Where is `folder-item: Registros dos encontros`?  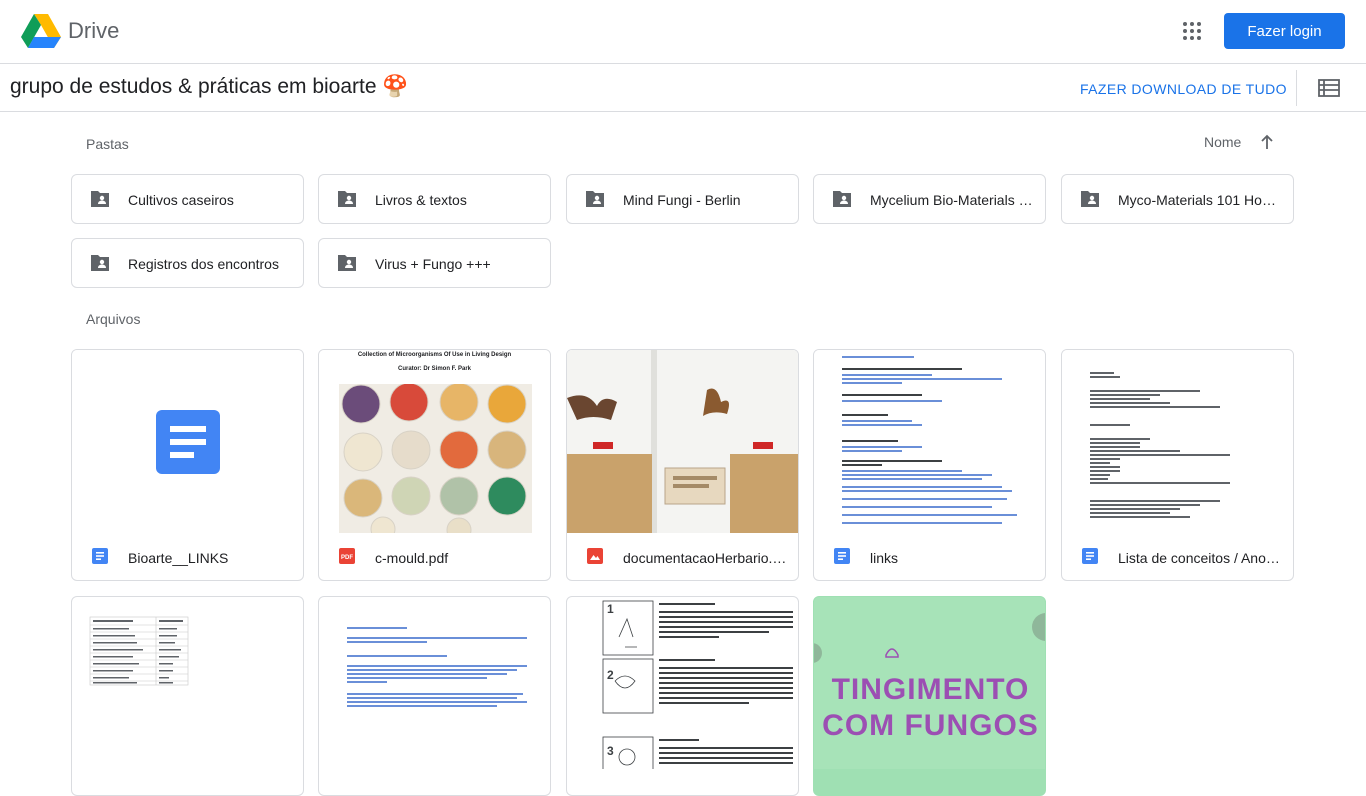 folder-item: Registros dos encontros is located at coordinates (187, 263).